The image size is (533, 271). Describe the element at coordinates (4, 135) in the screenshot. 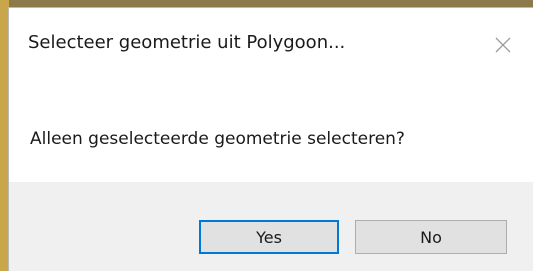

I see `background-window-edge-left` at that location.